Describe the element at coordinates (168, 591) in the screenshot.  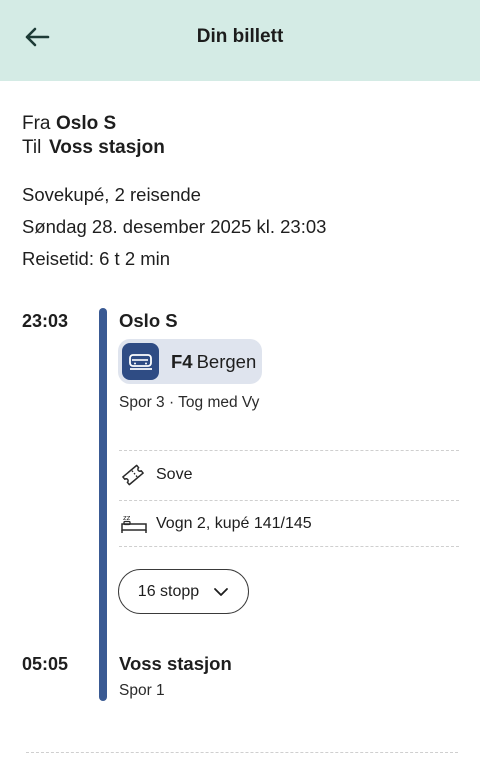
I see `stops-label: 16 stopp` at that location.